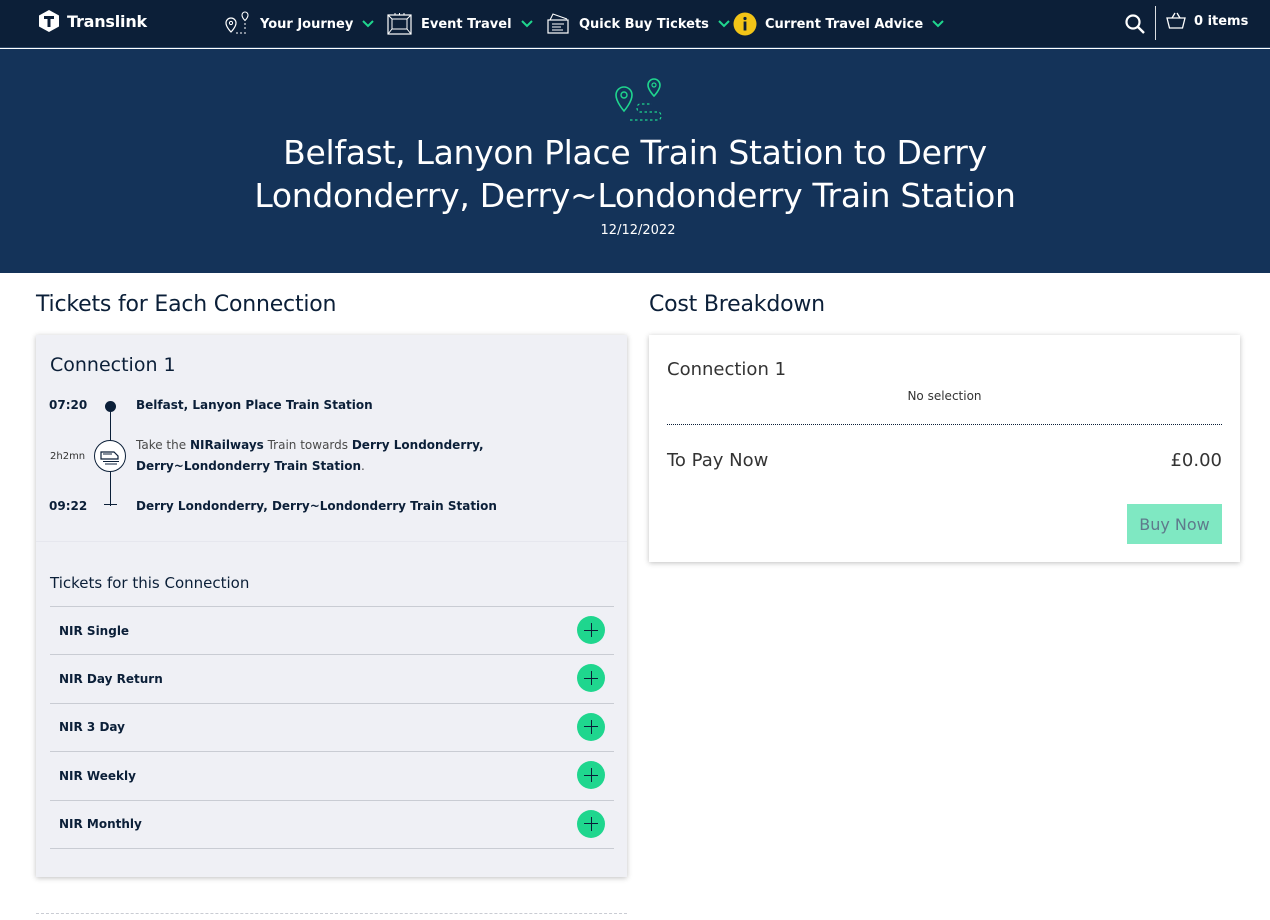 This screenshot has width=1270, height=920. What do you see at coordinates (638, 99) in the screenshot?
I see `journey-route-icon` at bounding box center [638, 99].